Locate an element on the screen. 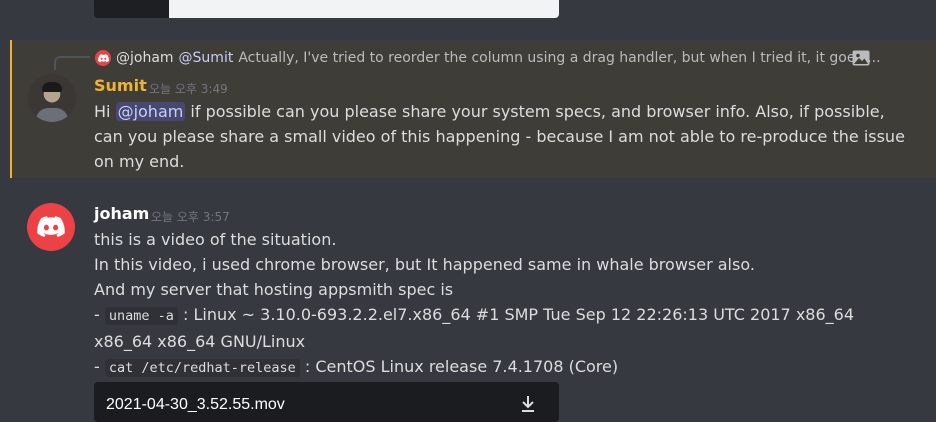  message-line: this is a video of the situation. is located at coordinates (215, 239).